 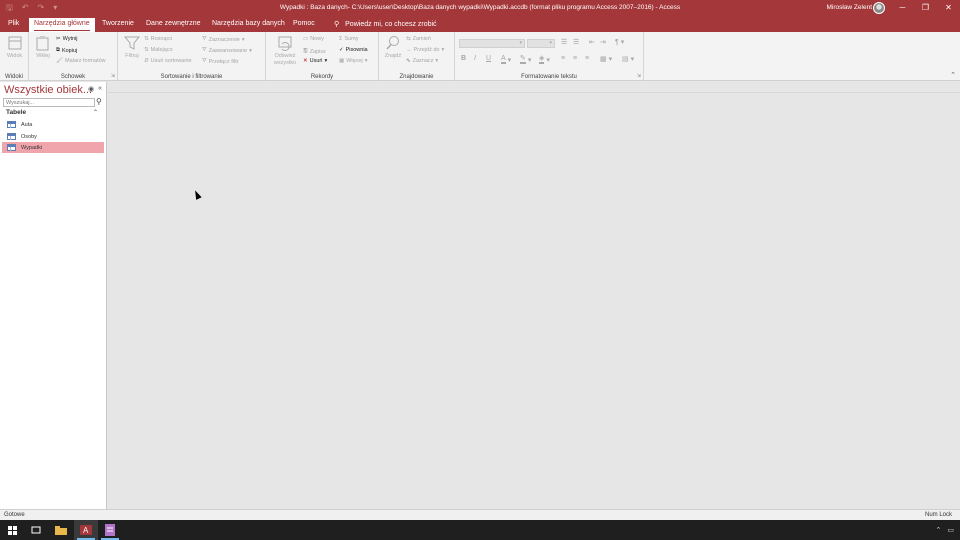 What do you see at coordinates (418, 39) in the screenshot?
I see `replace-button: ⇆ Zamień` at bounding box center [418, 39].